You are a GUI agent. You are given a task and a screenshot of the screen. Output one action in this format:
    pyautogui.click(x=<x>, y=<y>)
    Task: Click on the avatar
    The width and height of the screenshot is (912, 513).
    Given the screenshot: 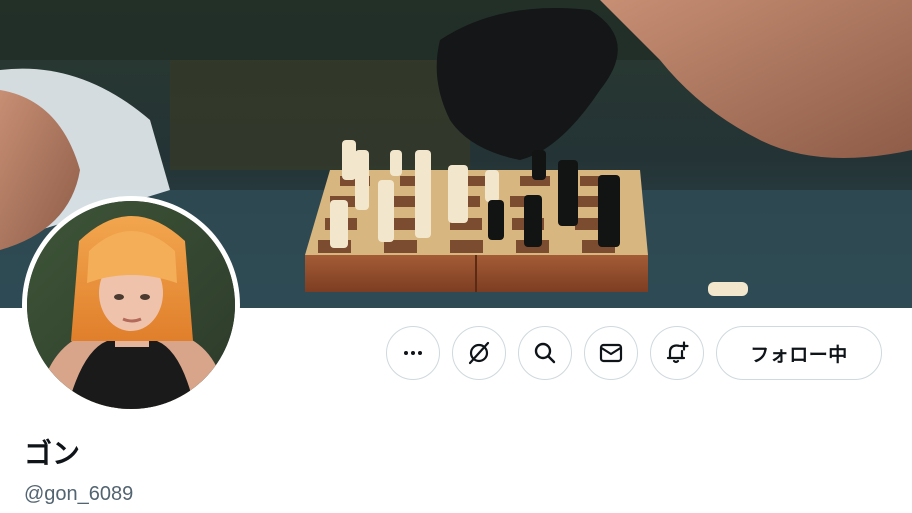 What is the action you would take?
    pyautogui.click(x=131, y=305)
    